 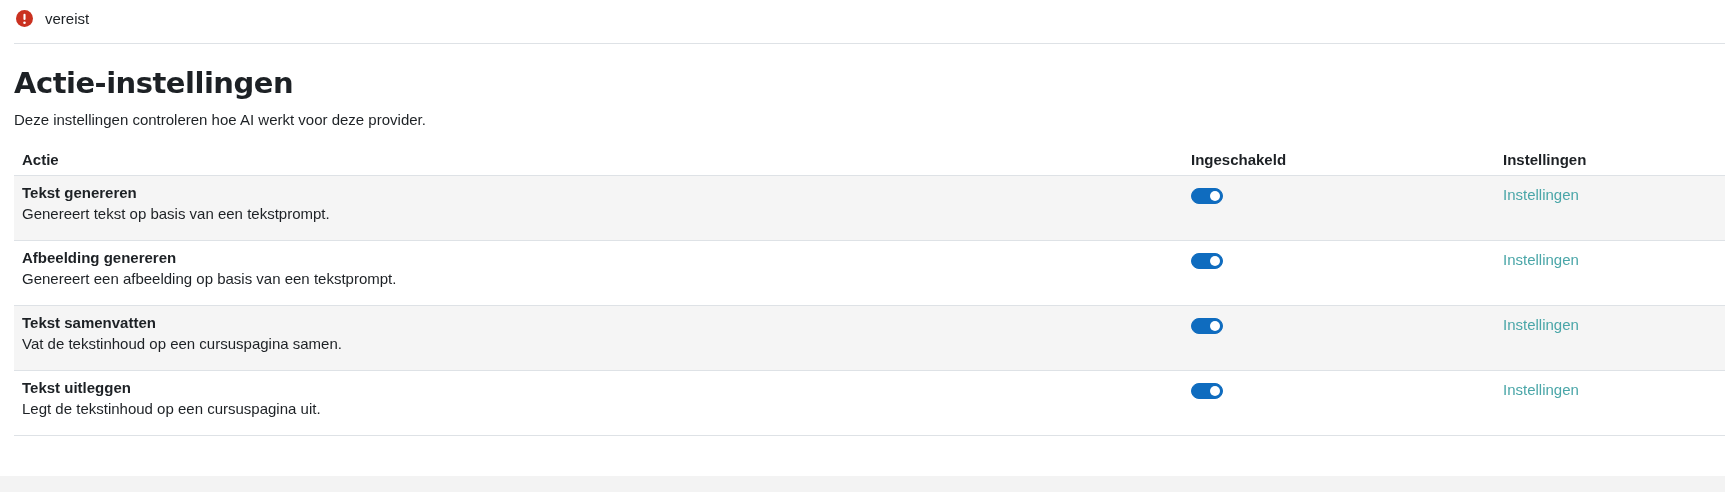 I want to click on action-description: Genereert een afbeelding op basis van een tekstprompt., so click(x=209, y=278).